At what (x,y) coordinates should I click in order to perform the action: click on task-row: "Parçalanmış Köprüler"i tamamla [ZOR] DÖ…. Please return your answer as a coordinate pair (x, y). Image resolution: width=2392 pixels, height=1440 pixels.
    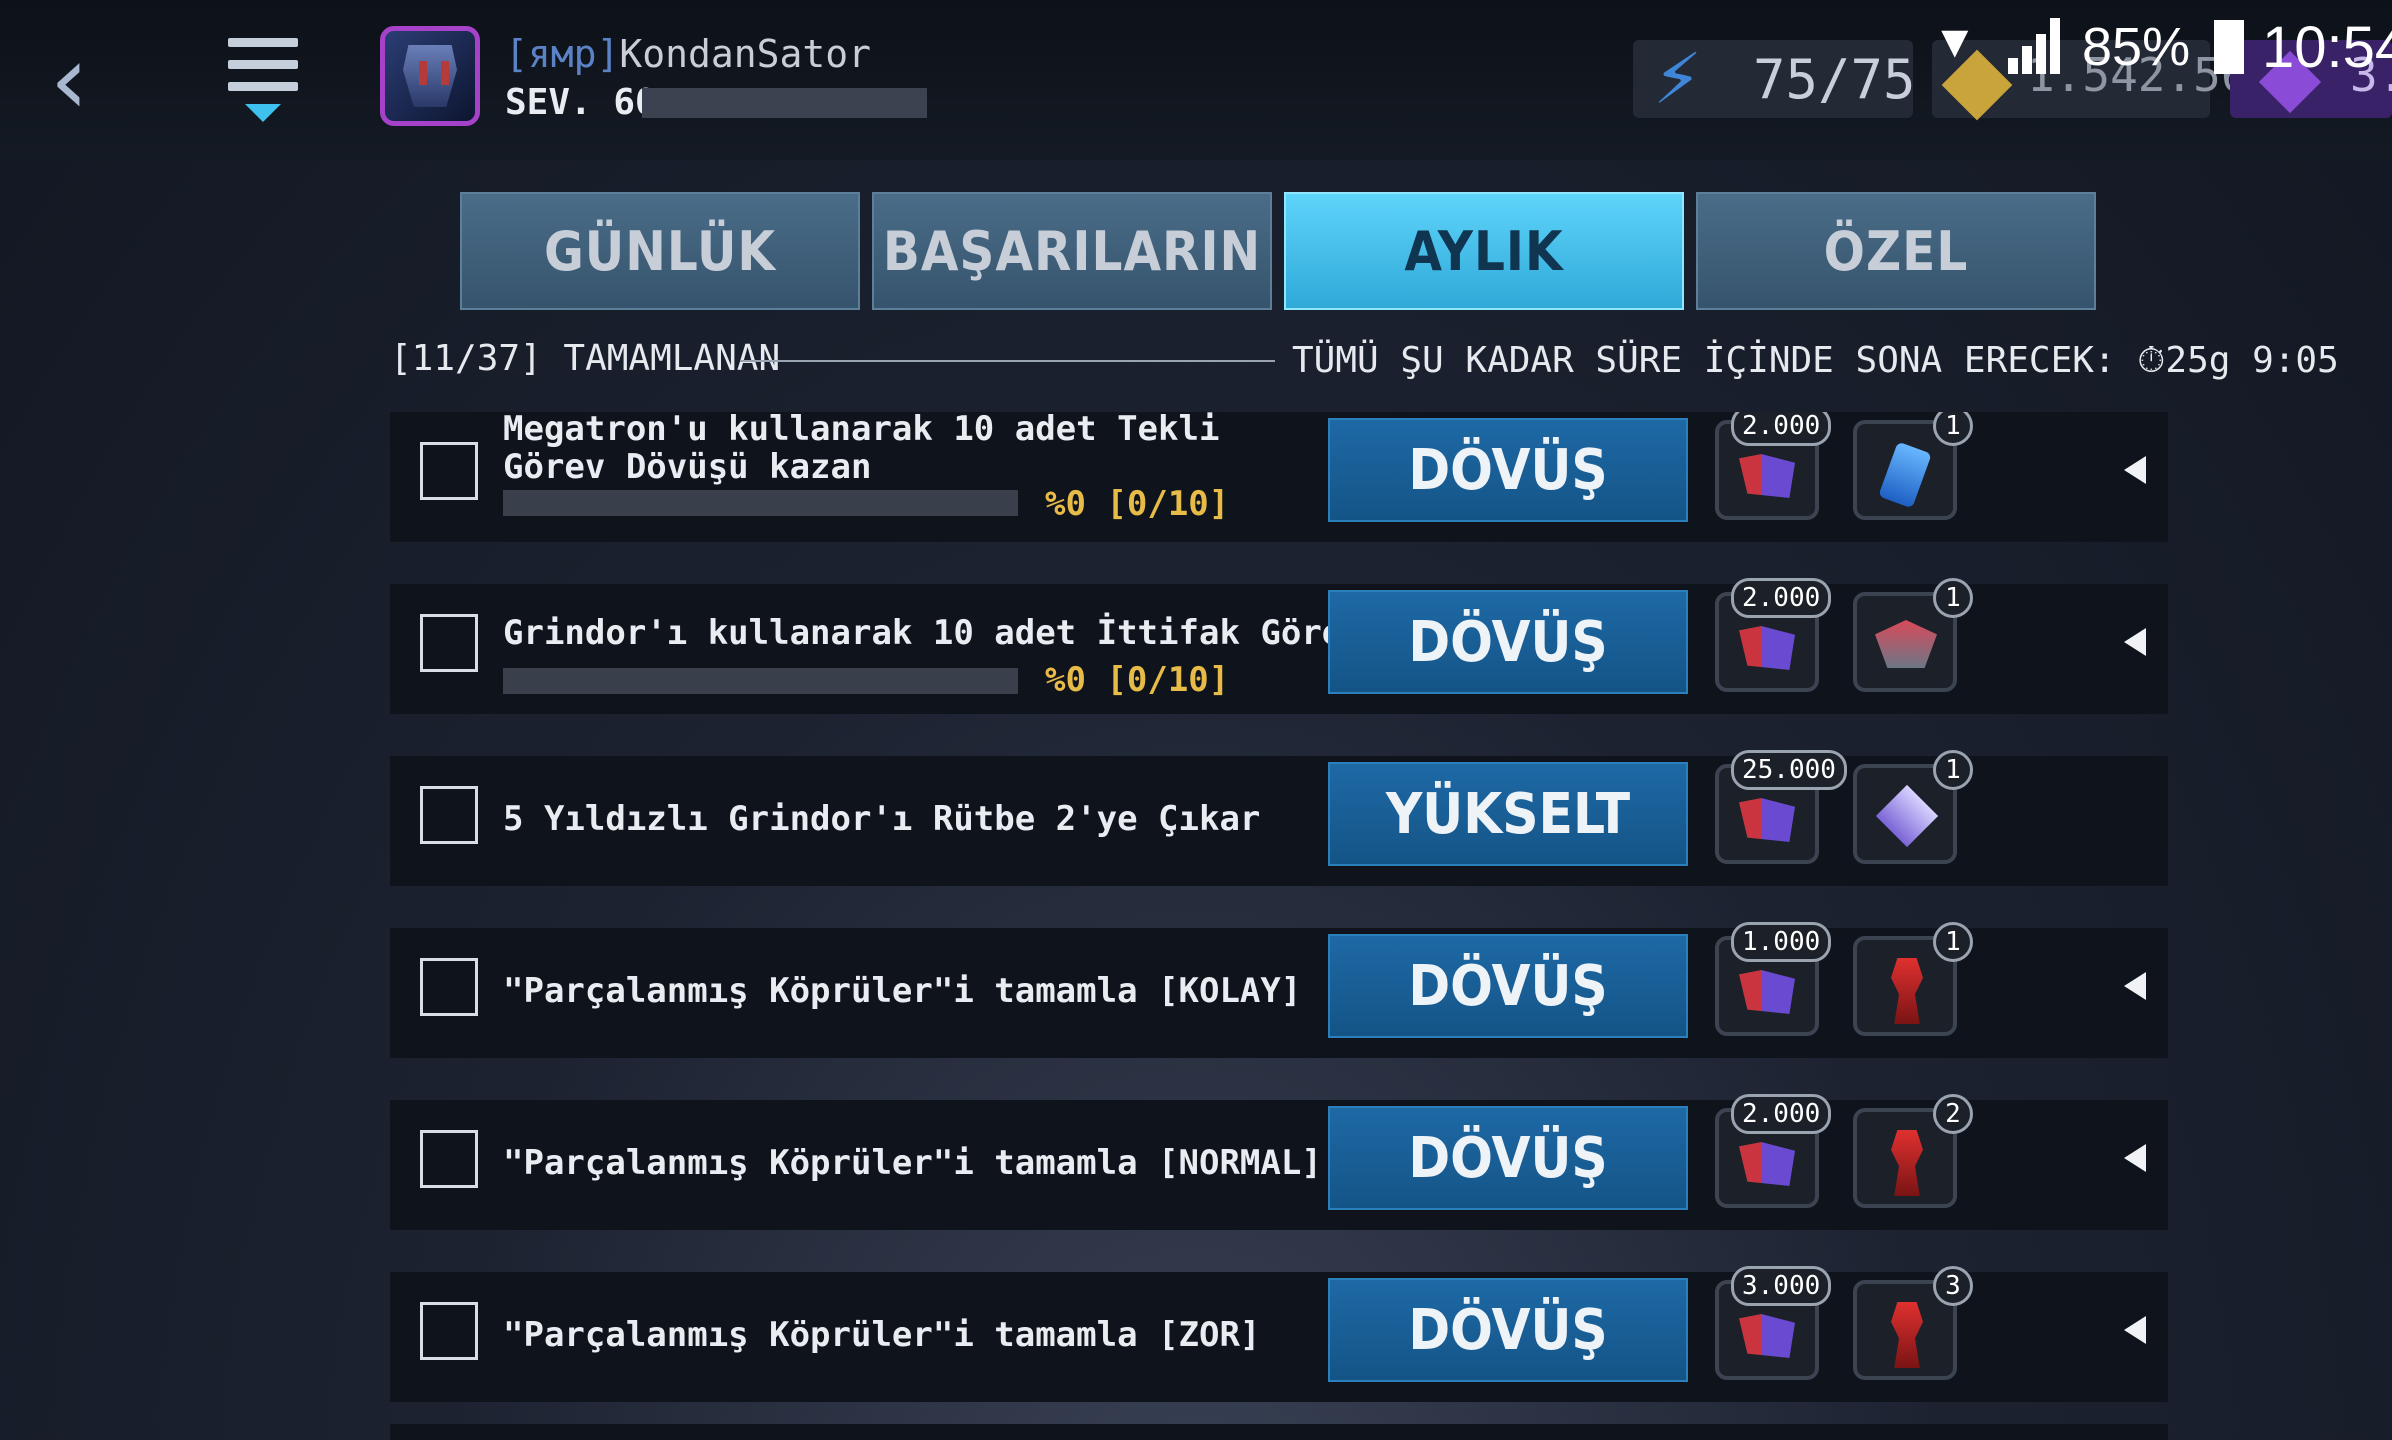
    Looking at the image, I should click on (1279, 1334).